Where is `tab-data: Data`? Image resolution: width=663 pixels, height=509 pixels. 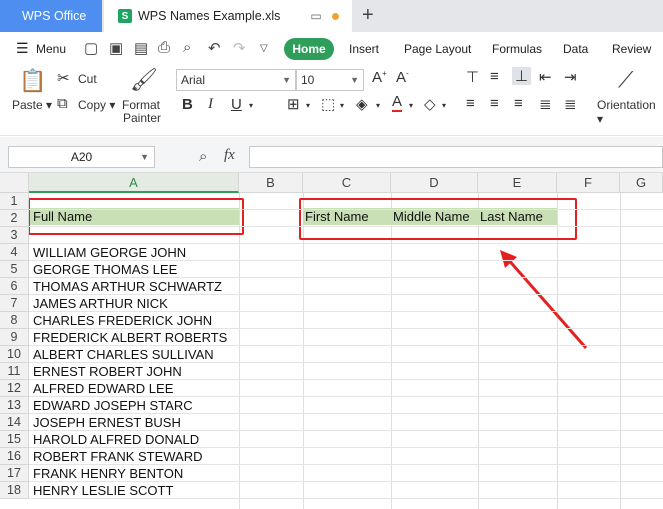
tab-data: Data is located at coordinates (575, 49).